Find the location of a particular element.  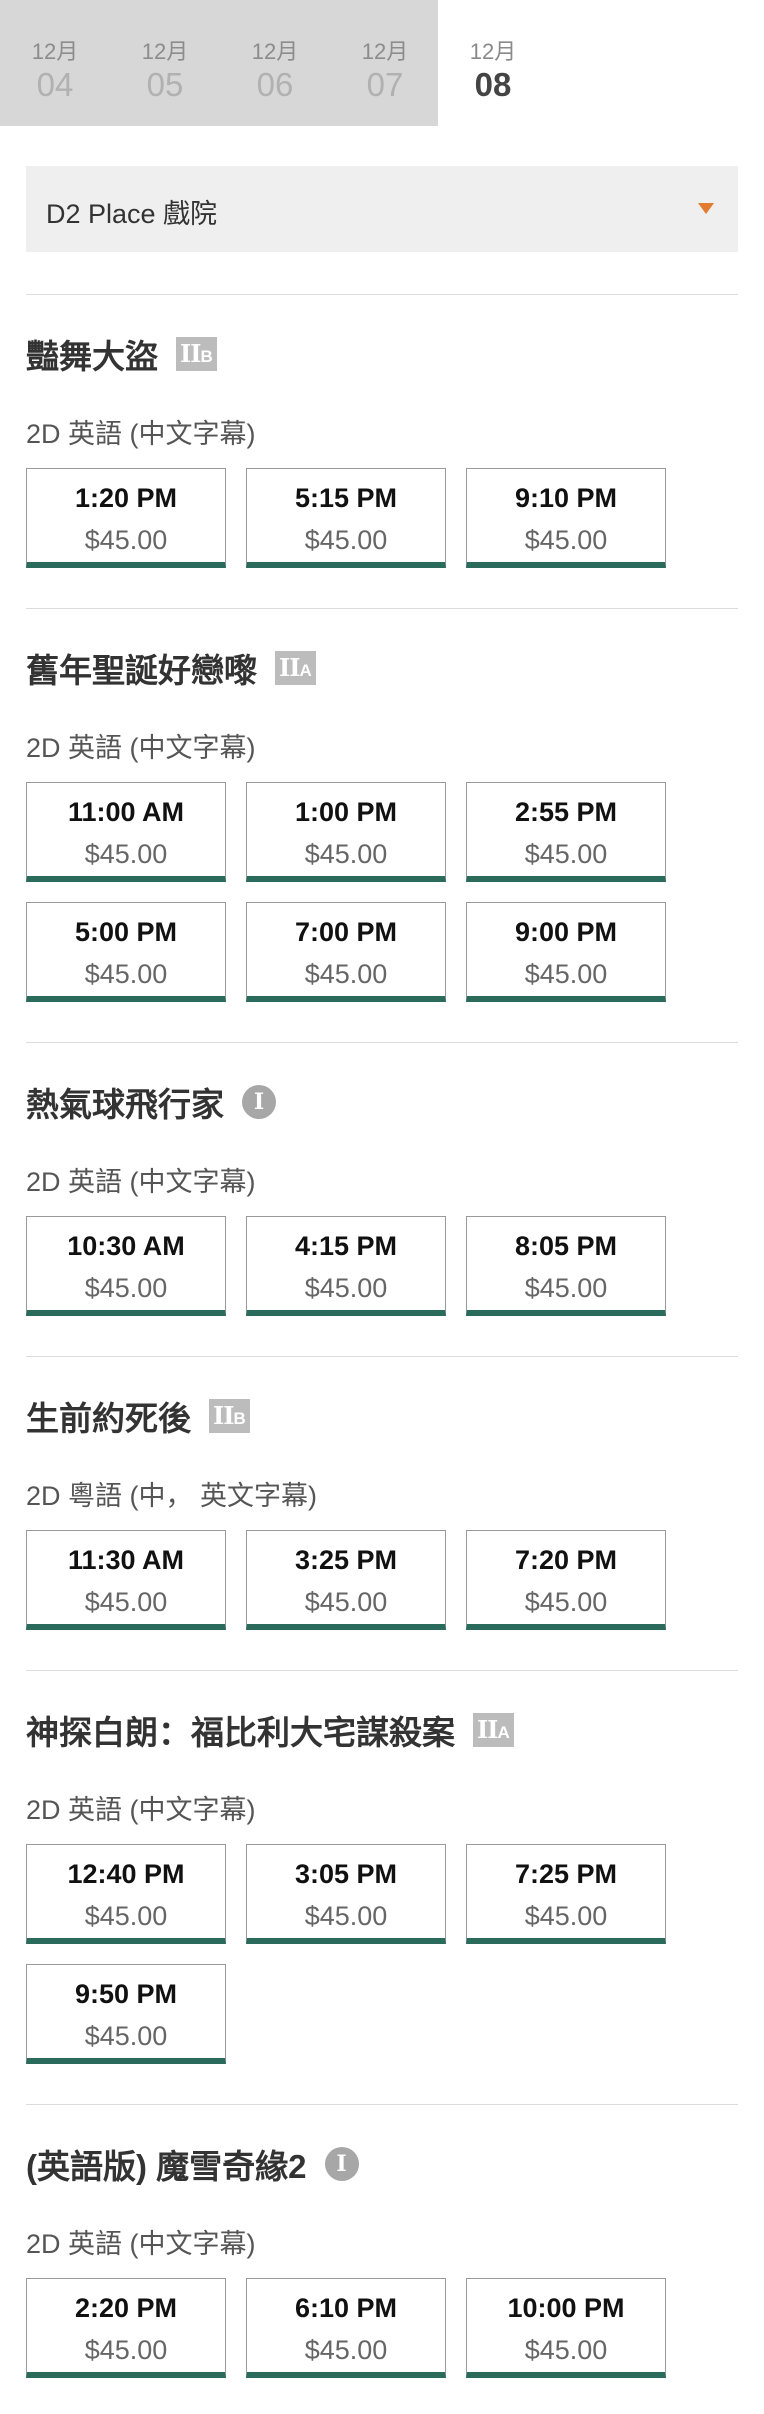

showtime-time: 10:00 PM is located at coordinates (566, 2308).